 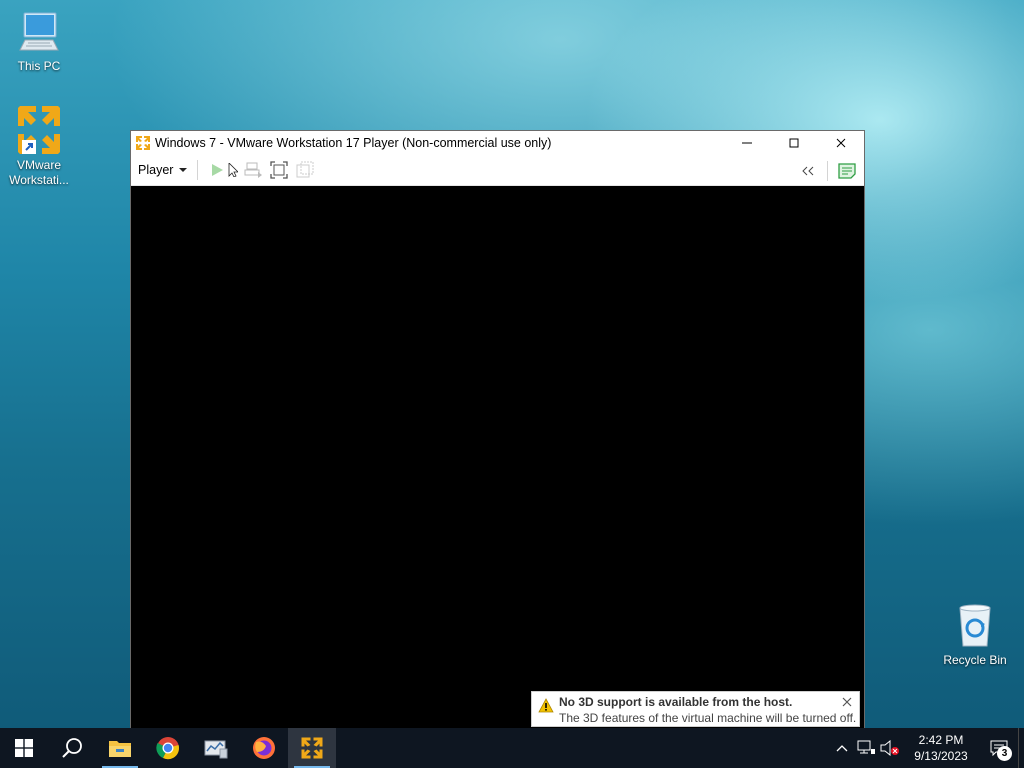 I want to click on chevron-down-icon, so click(x=183, y=170).